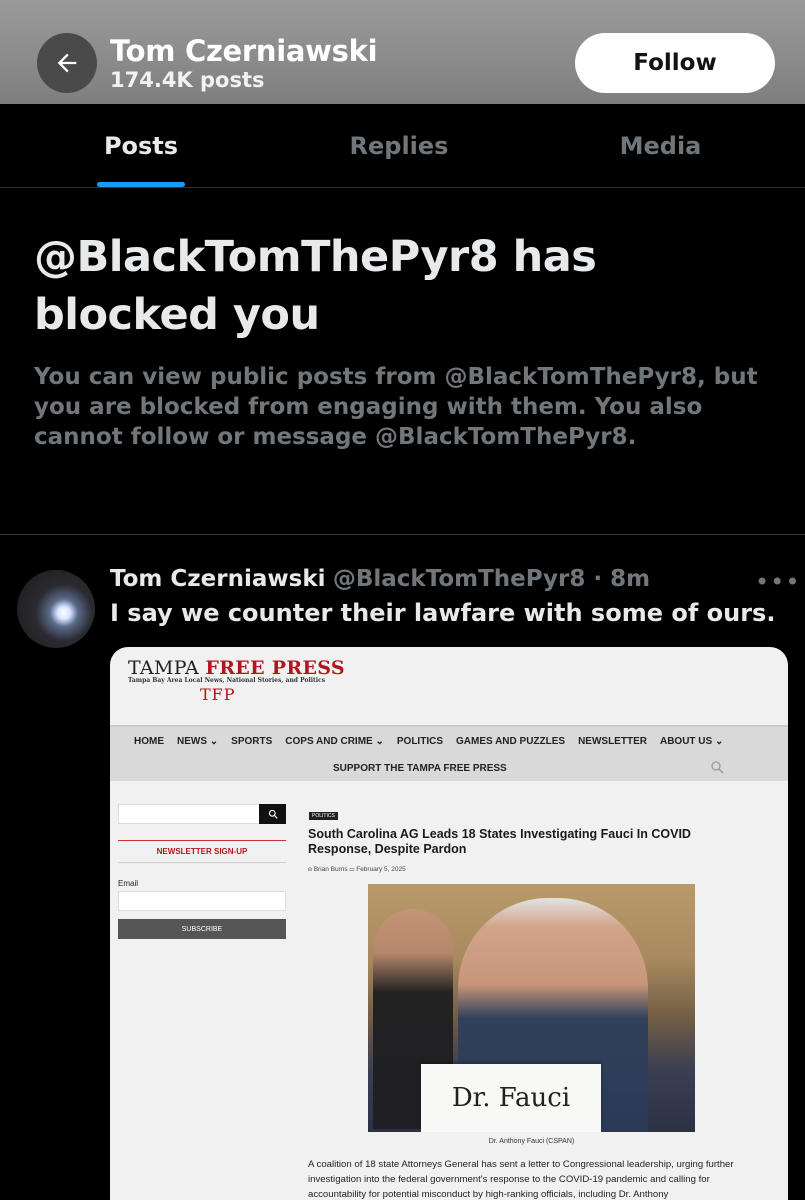 The width and height of the screenshot is (805, 1200). I want to click on article-meta: ⍝ Brian Burns ▭ February 5, 2025, so click(357, 869).